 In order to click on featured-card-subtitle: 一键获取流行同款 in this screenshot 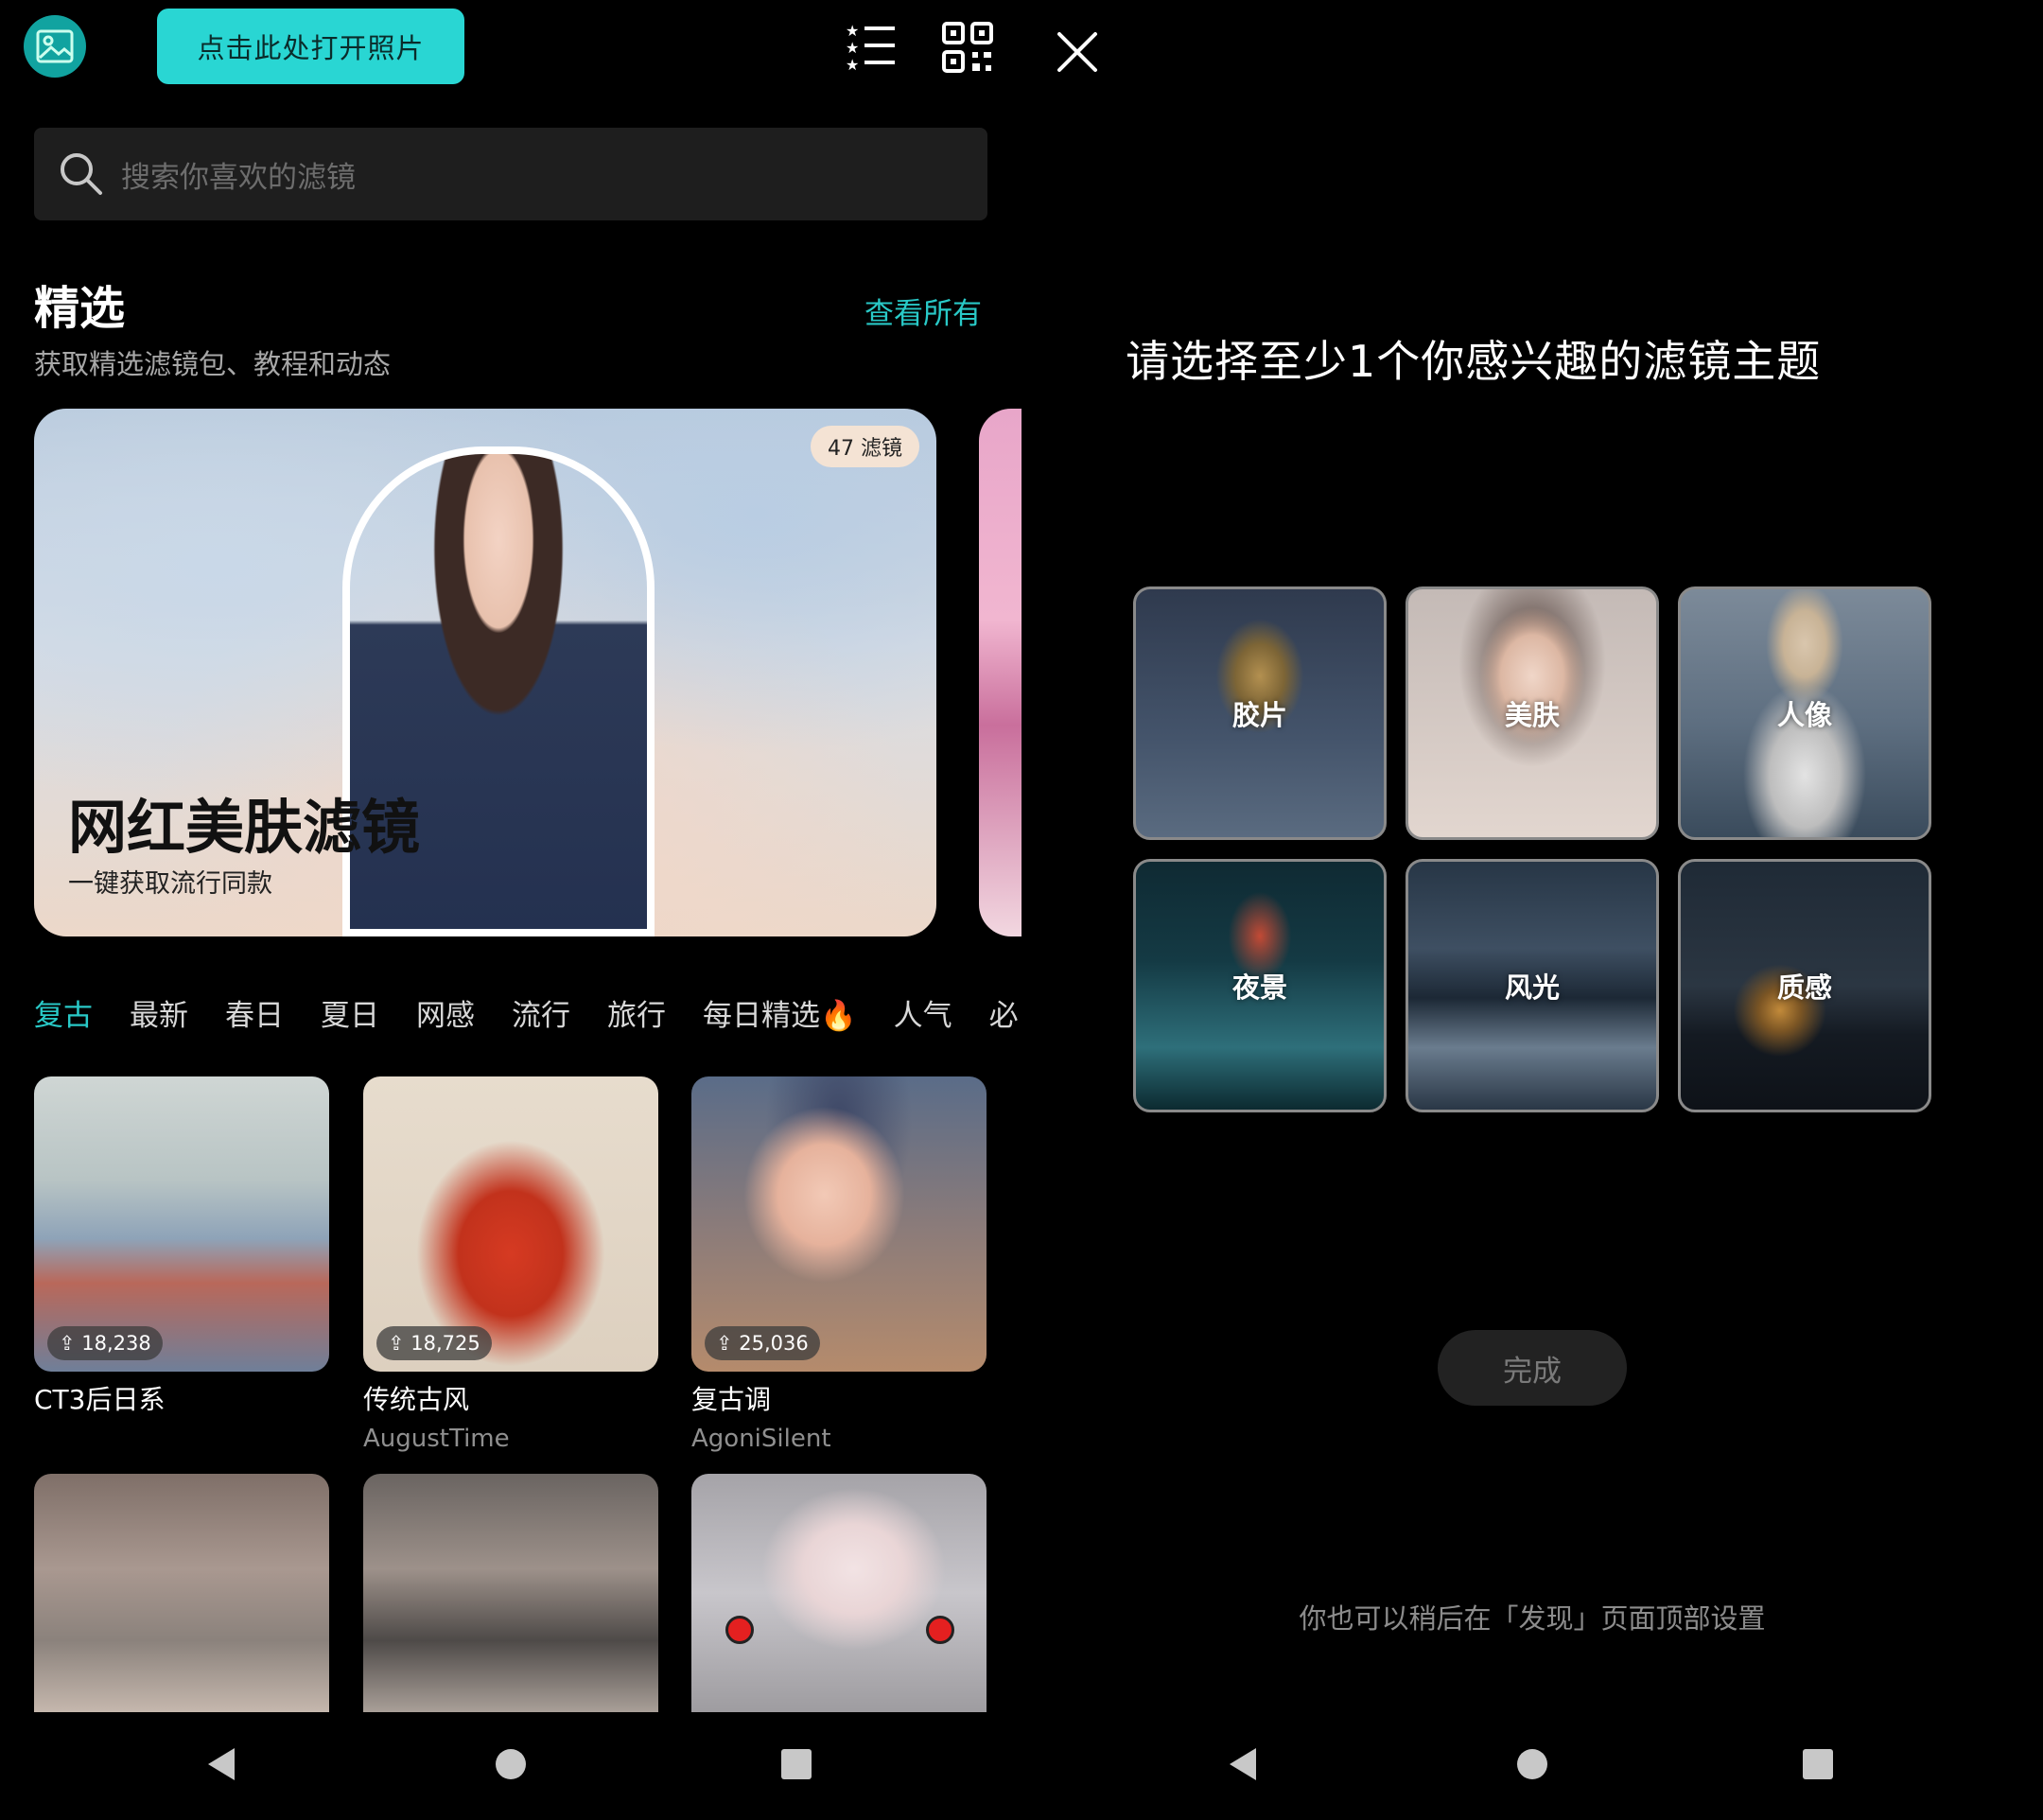, I will do `click(170, 884)`.